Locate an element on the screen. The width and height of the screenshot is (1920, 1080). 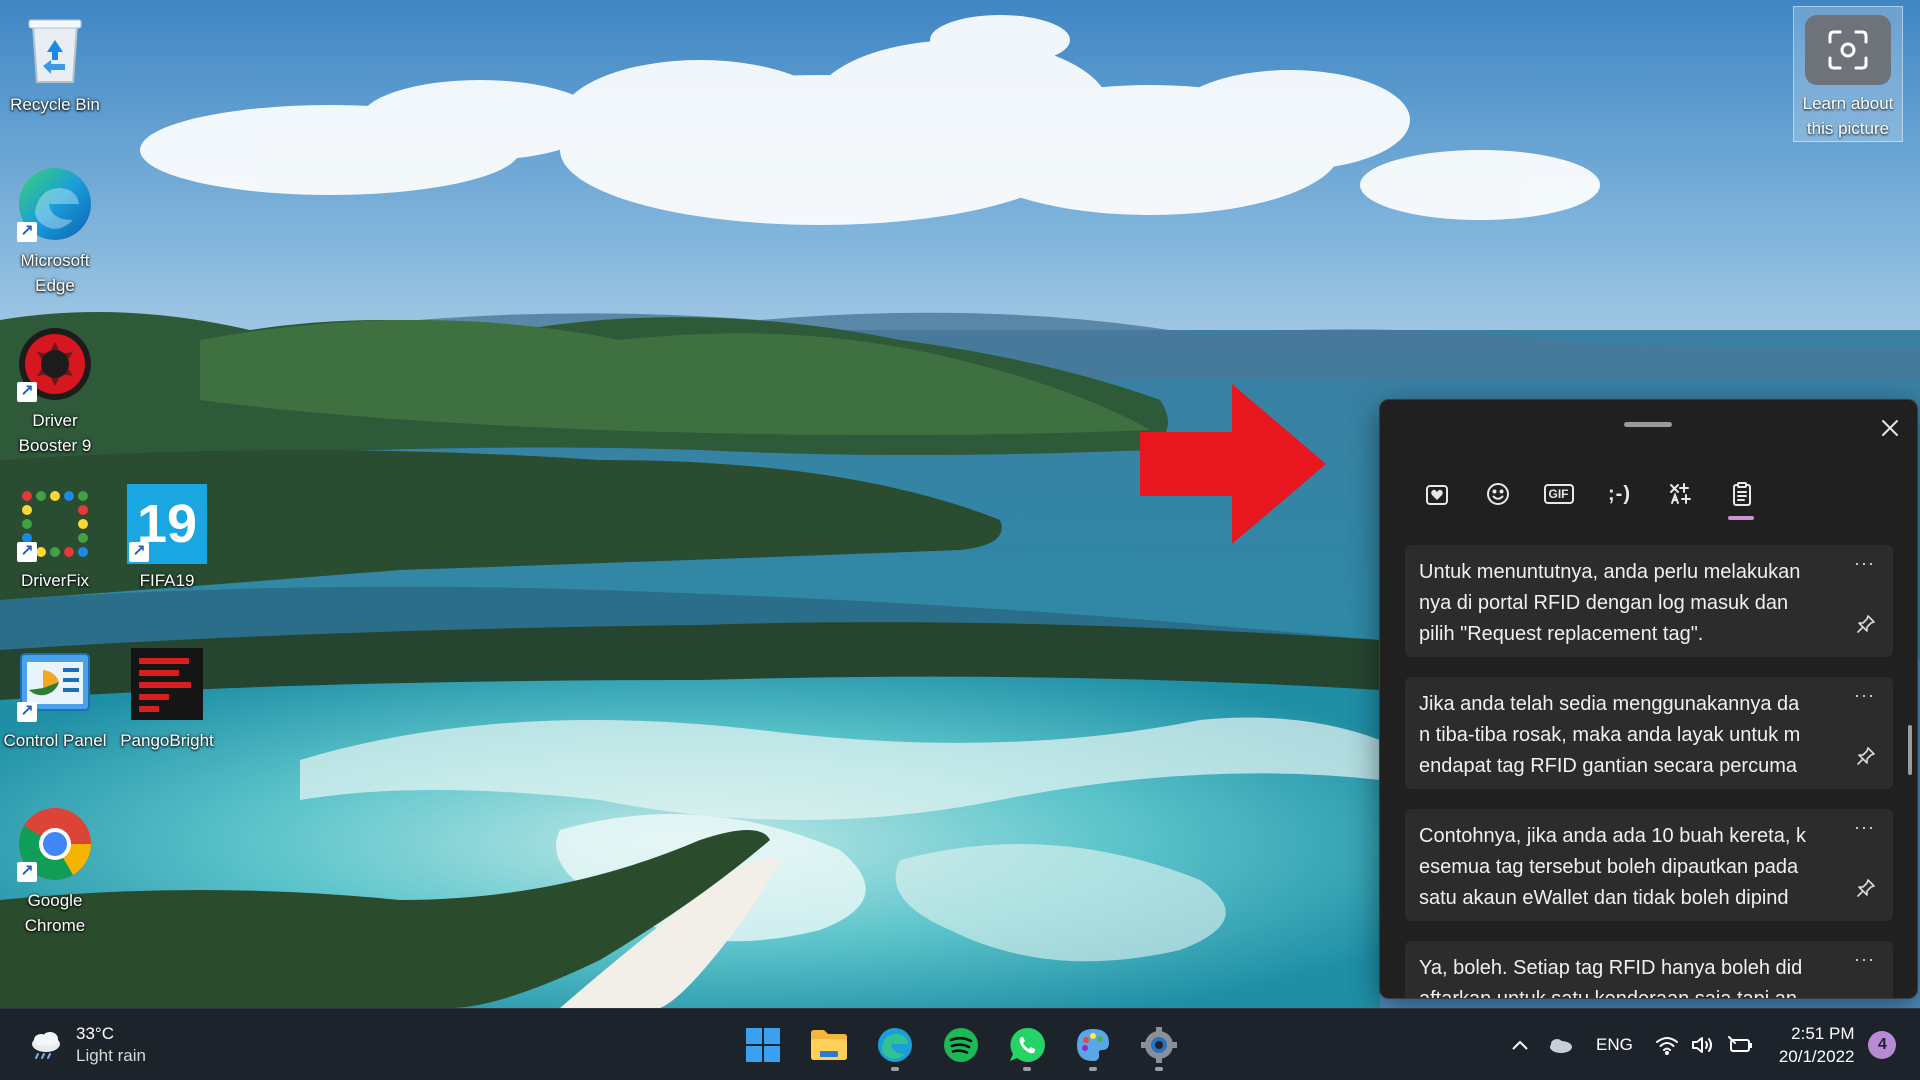
rain-cloud-icon is located at coordinates (46, 1045).